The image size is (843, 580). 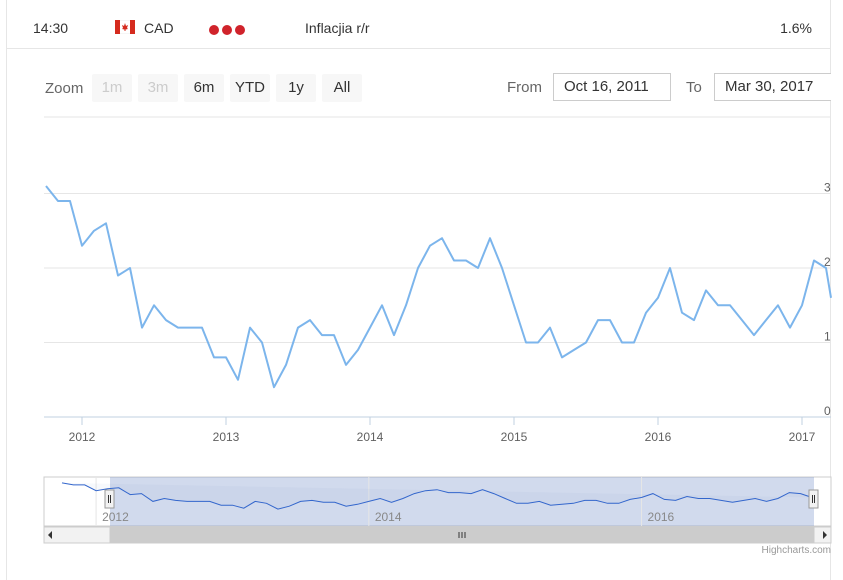 What do you see at coordinates (813, 499) in the screenshot?
I see `navigator-right-handle` at bounding box center [813, 499].